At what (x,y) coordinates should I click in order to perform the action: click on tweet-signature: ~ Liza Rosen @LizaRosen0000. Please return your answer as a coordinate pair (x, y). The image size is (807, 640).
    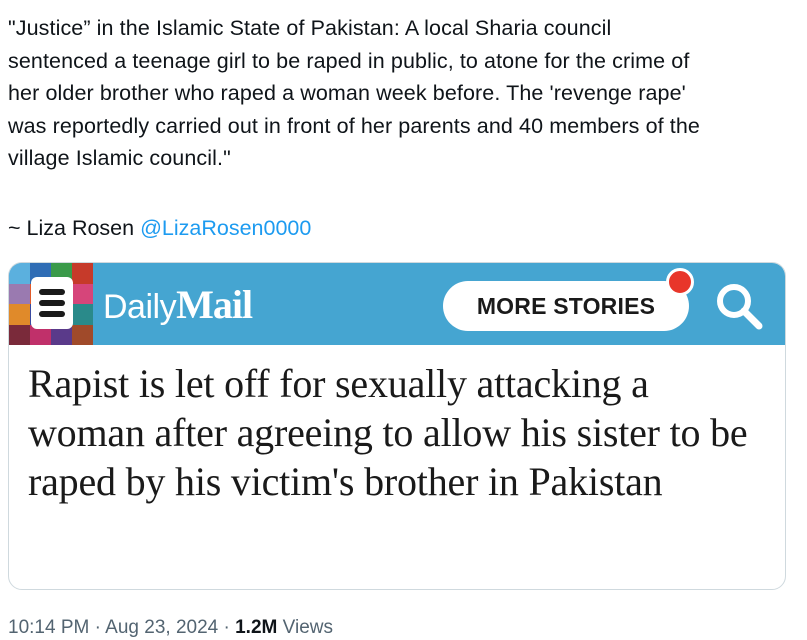
    Looking at the image, I should click on (159, 228).